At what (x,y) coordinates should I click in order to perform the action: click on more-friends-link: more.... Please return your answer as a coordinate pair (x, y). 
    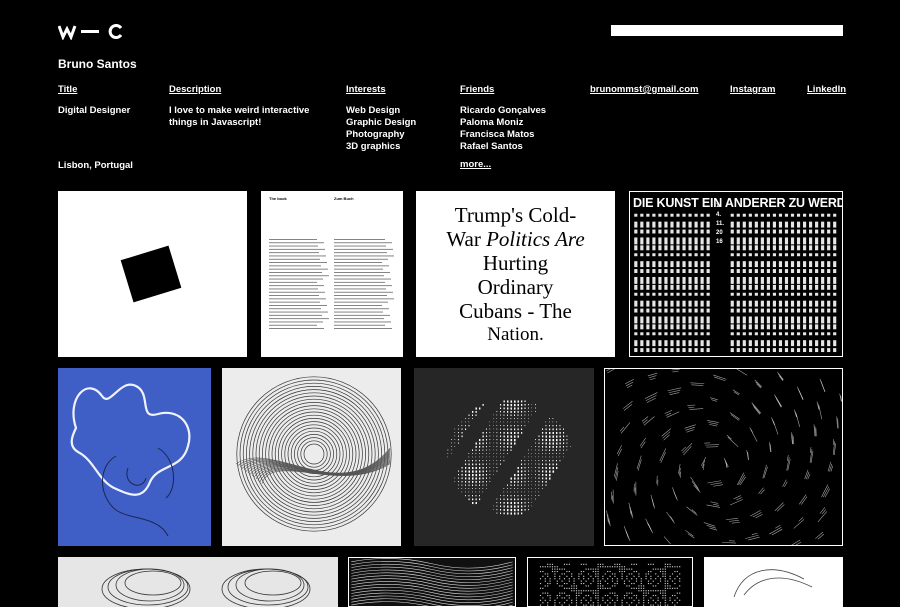
    Looking at the image, I should click on (475, 164).